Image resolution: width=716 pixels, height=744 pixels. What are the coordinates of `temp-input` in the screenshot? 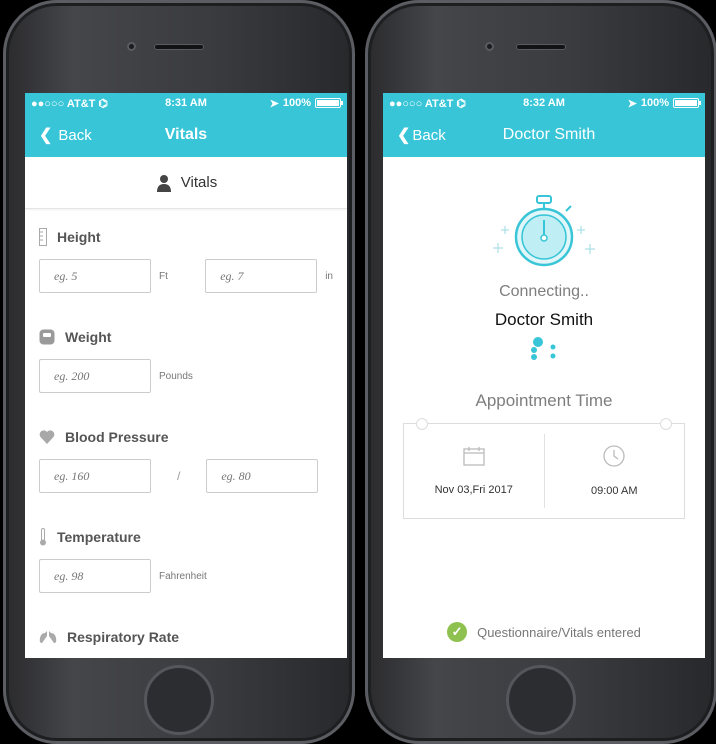 It's located at (95, 576).